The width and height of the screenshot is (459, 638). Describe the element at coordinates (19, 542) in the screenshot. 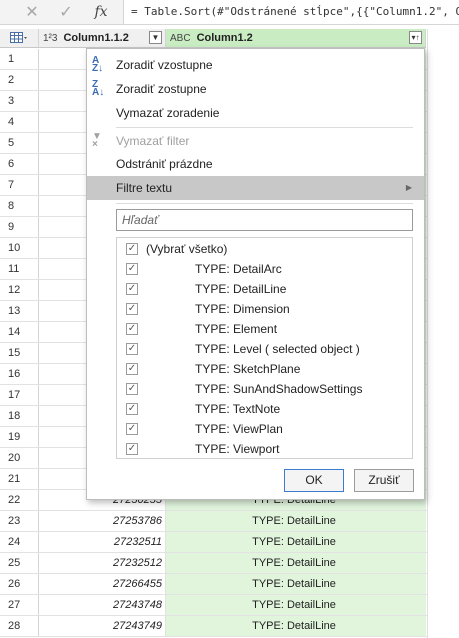

I see `row-number: 24` at that location.